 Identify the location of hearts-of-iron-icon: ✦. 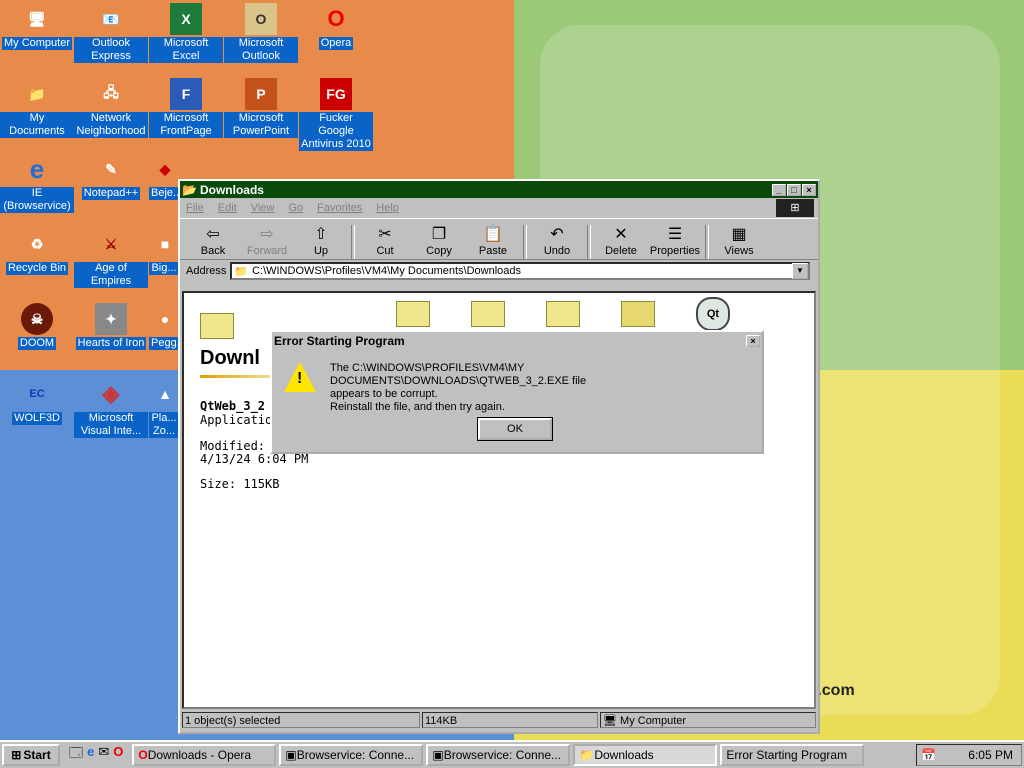
(111, 319).